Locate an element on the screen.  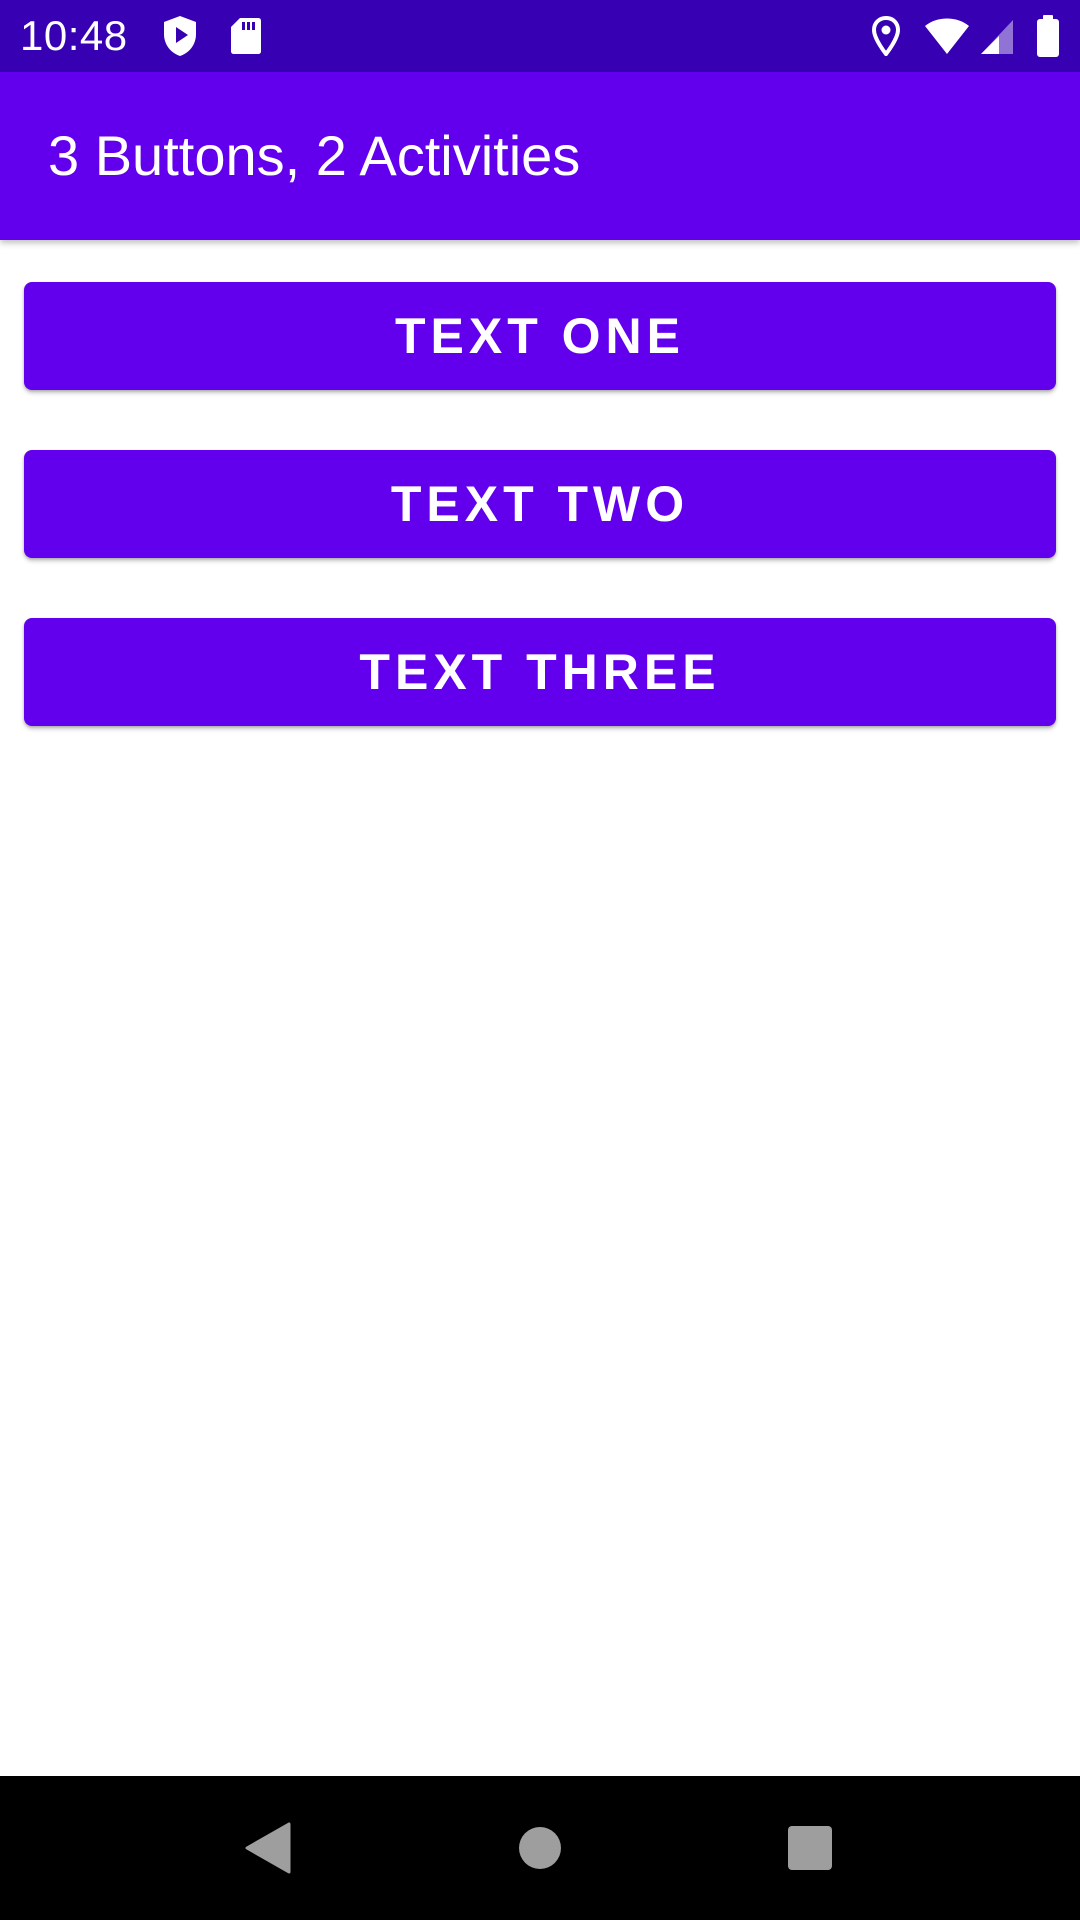
battery-icon is located at coordinates (1048, 36).